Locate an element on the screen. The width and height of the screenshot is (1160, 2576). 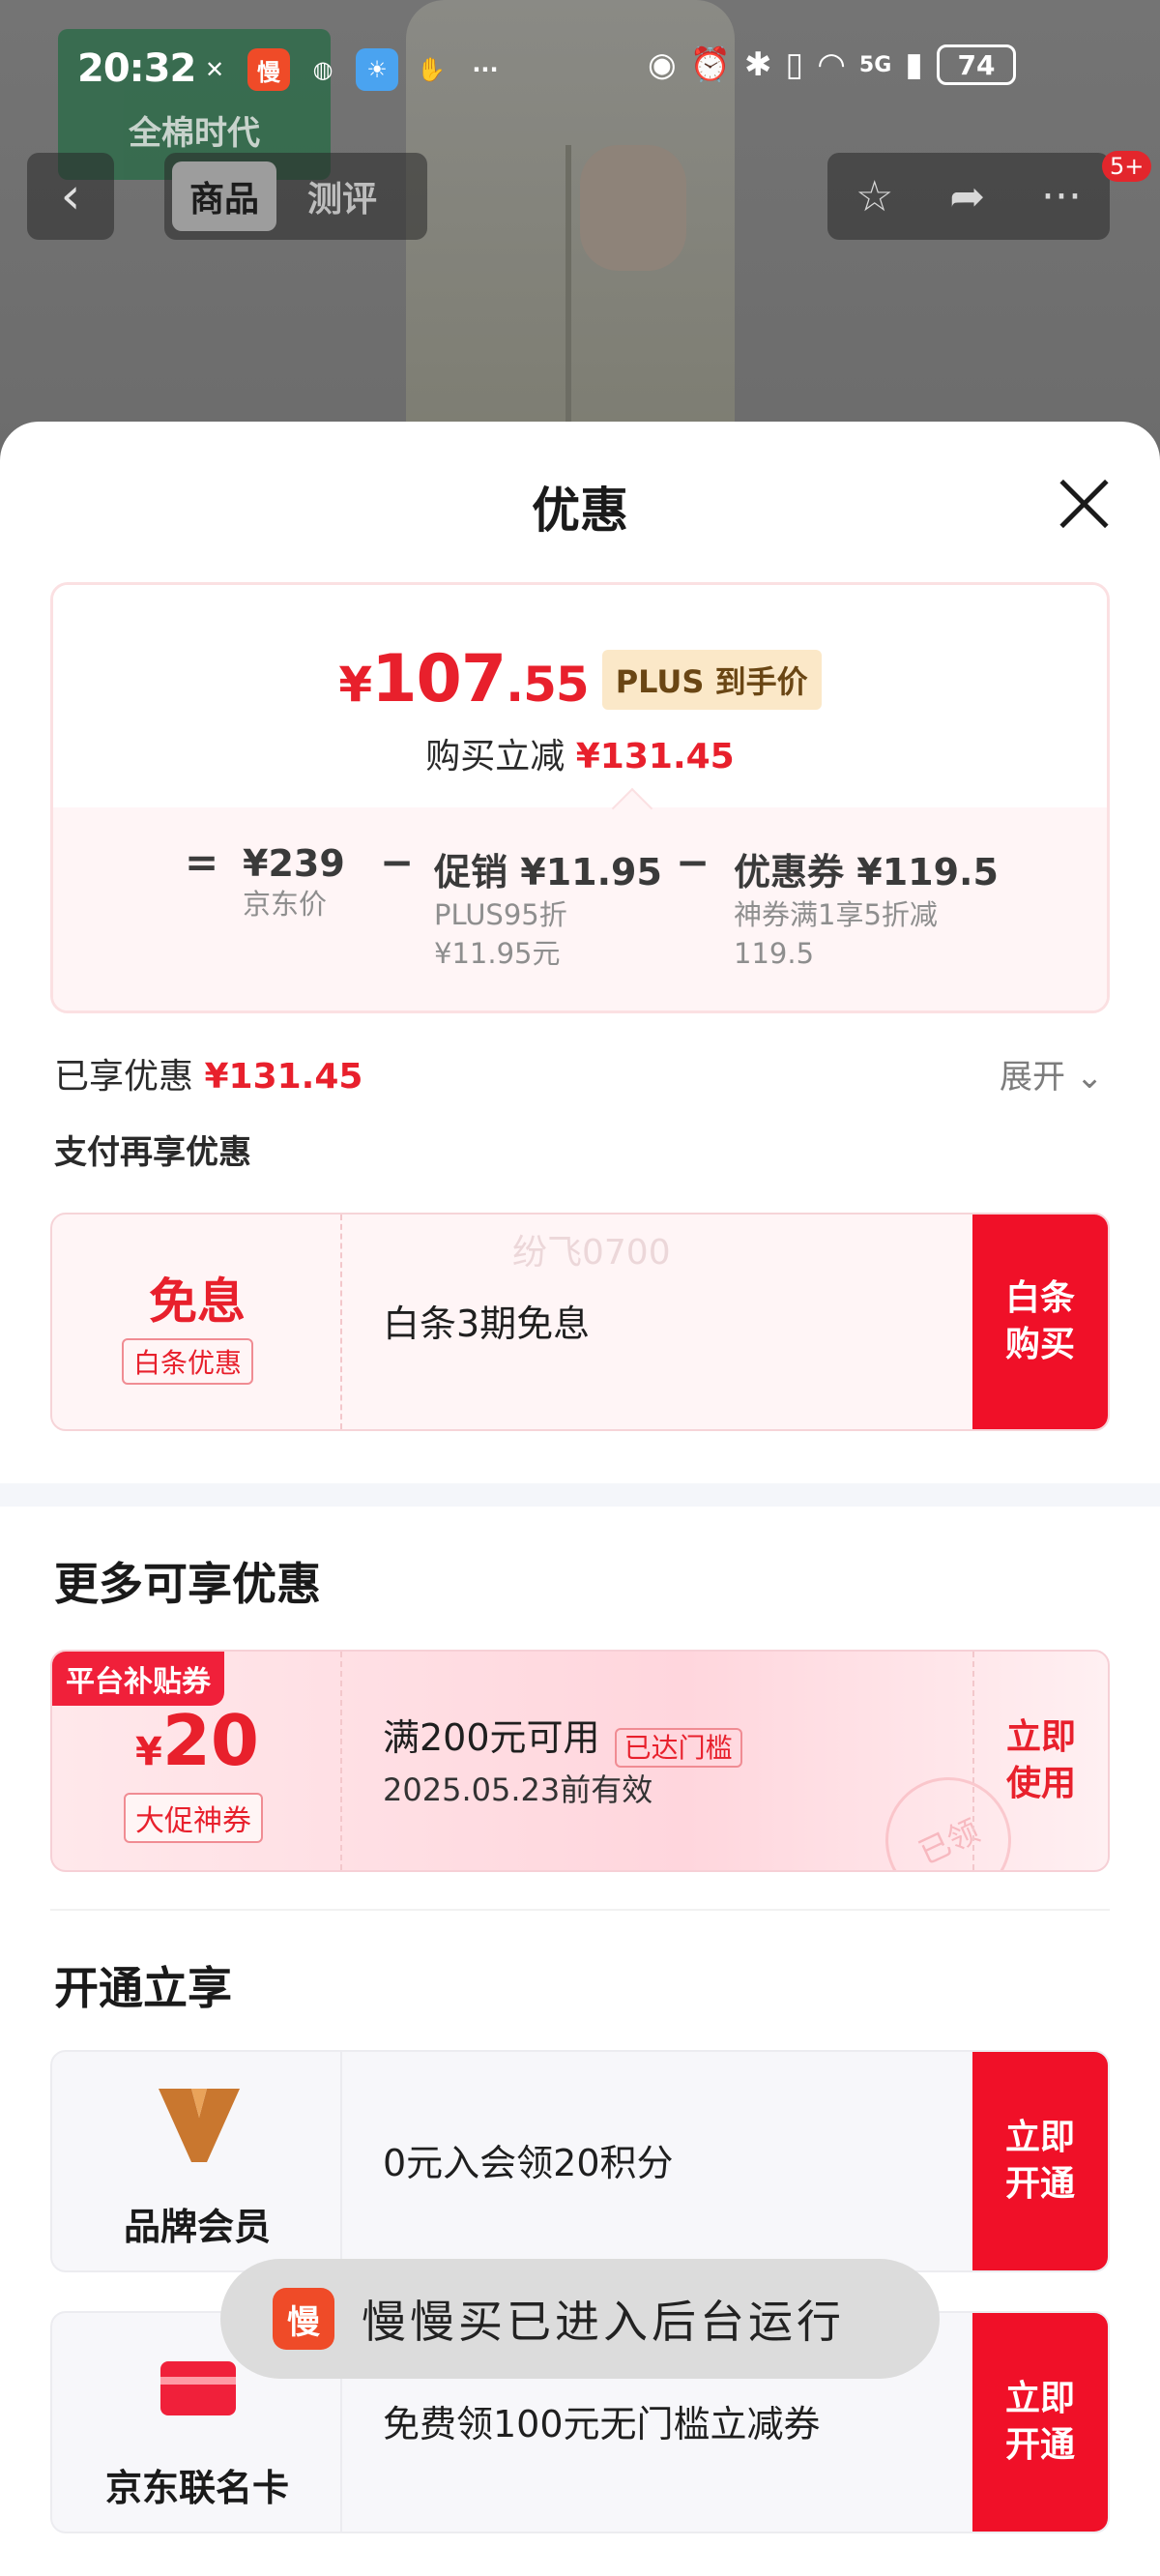
coupon-validity: 2025.05.23前有效 is located at coordinates (518, 1789).